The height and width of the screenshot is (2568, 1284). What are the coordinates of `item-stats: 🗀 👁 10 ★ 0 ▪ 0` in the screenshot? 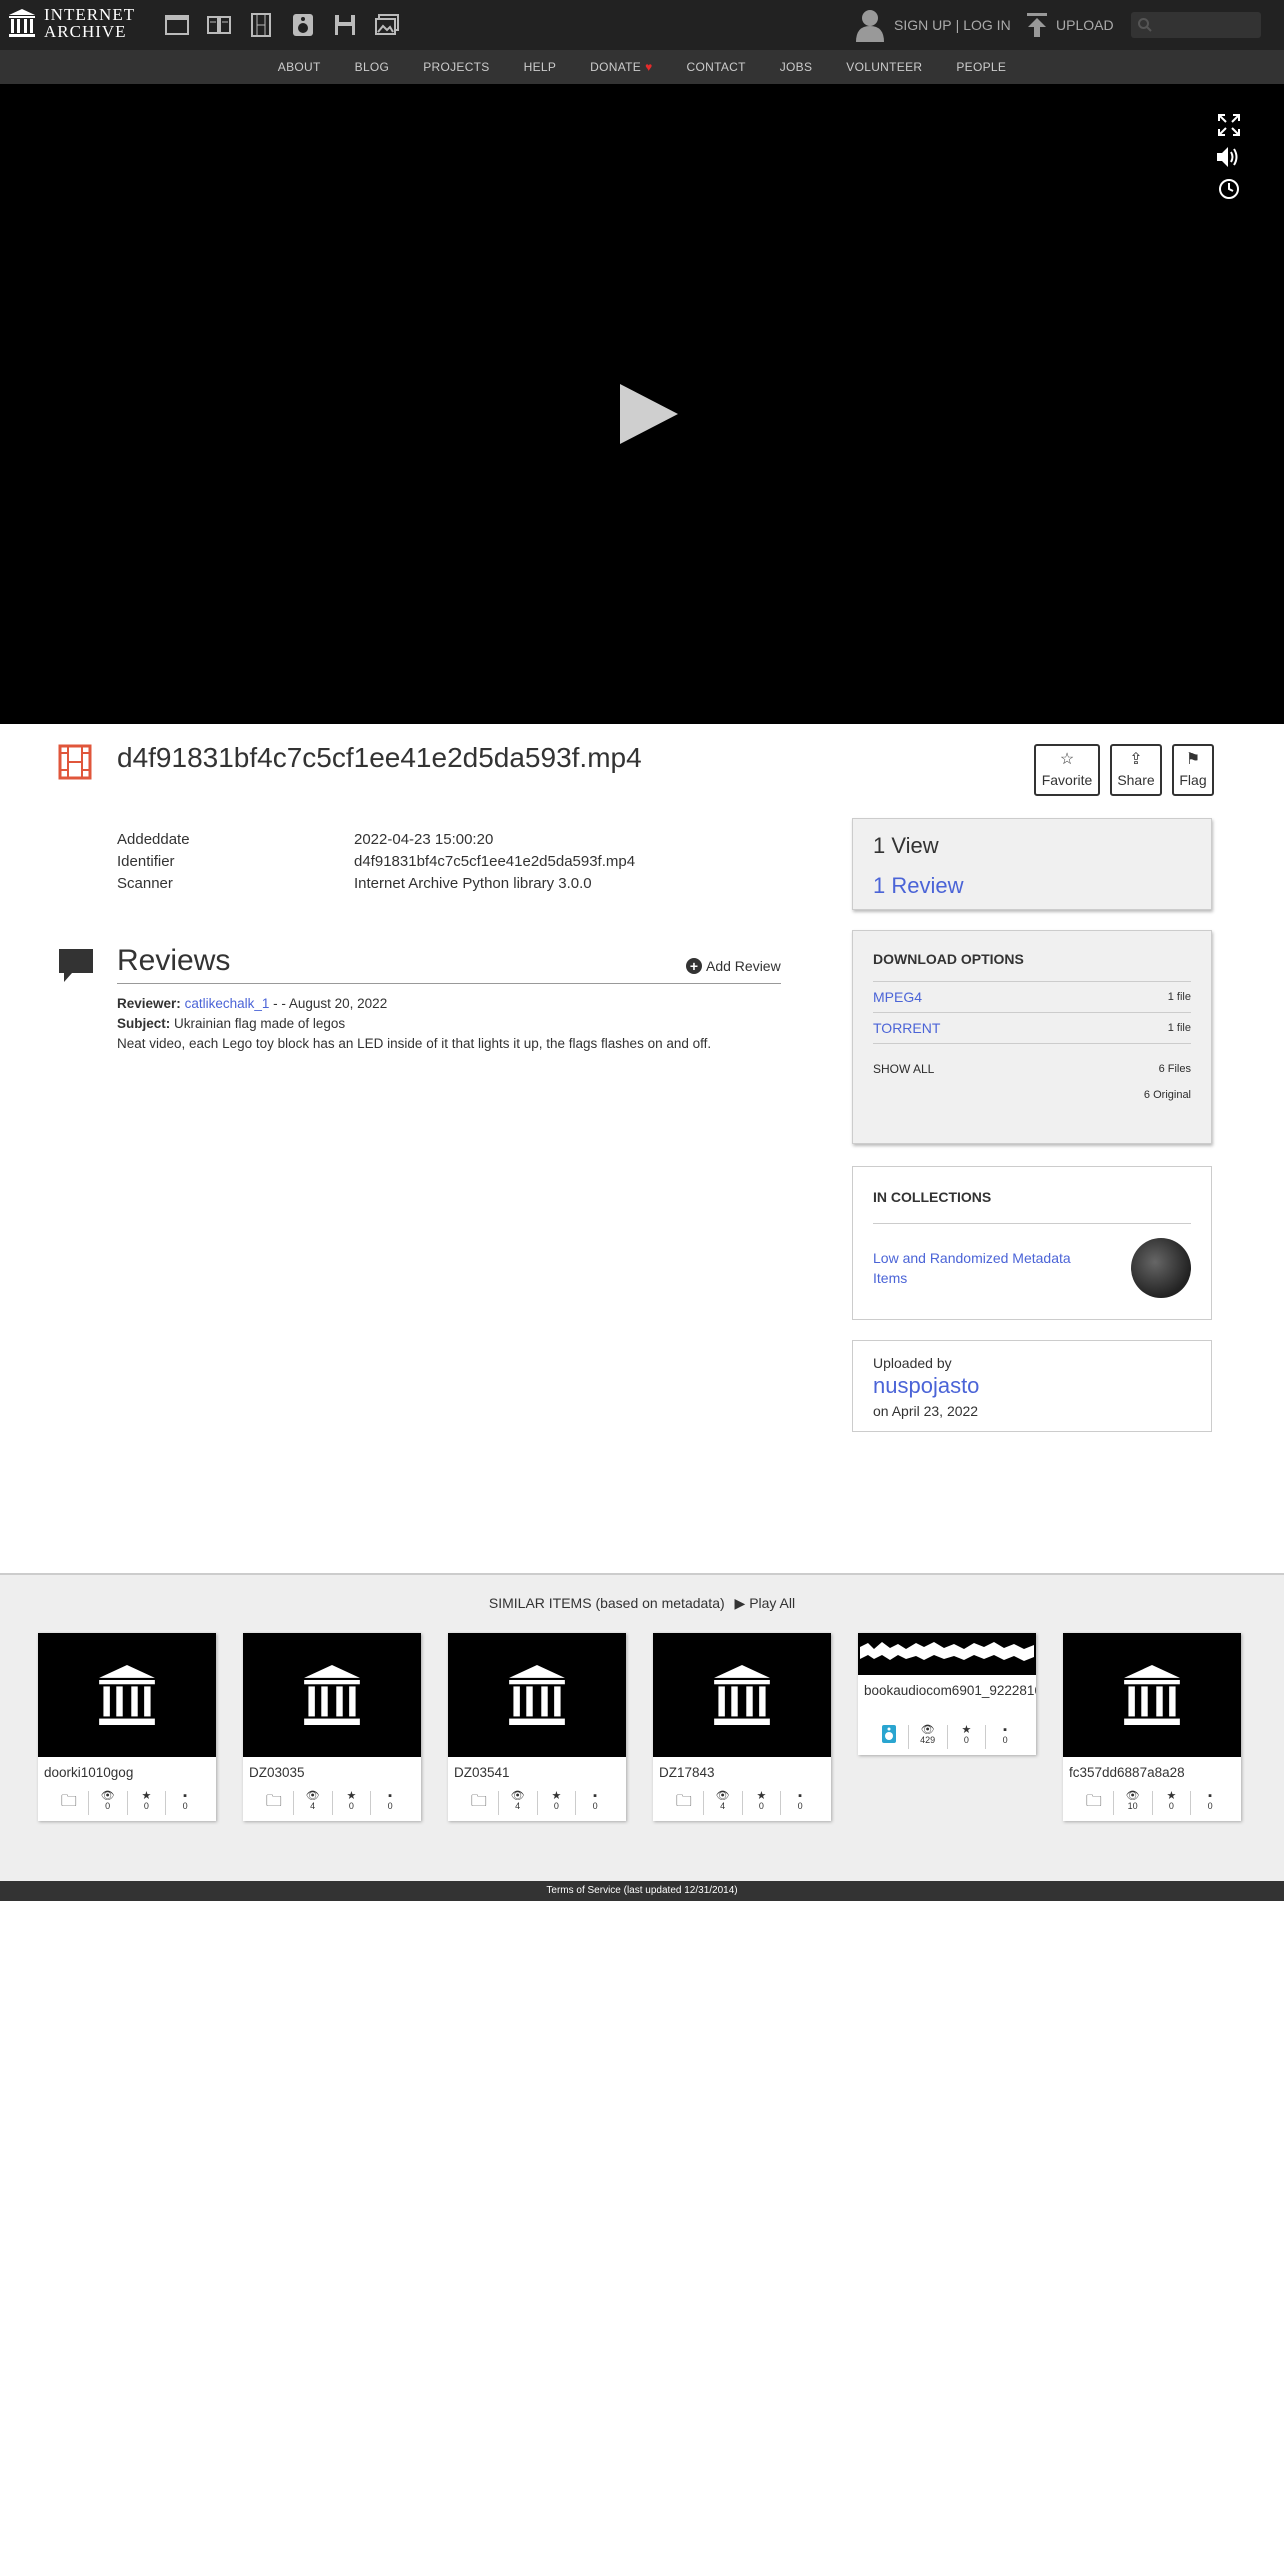 It's located at (1152, 1805).